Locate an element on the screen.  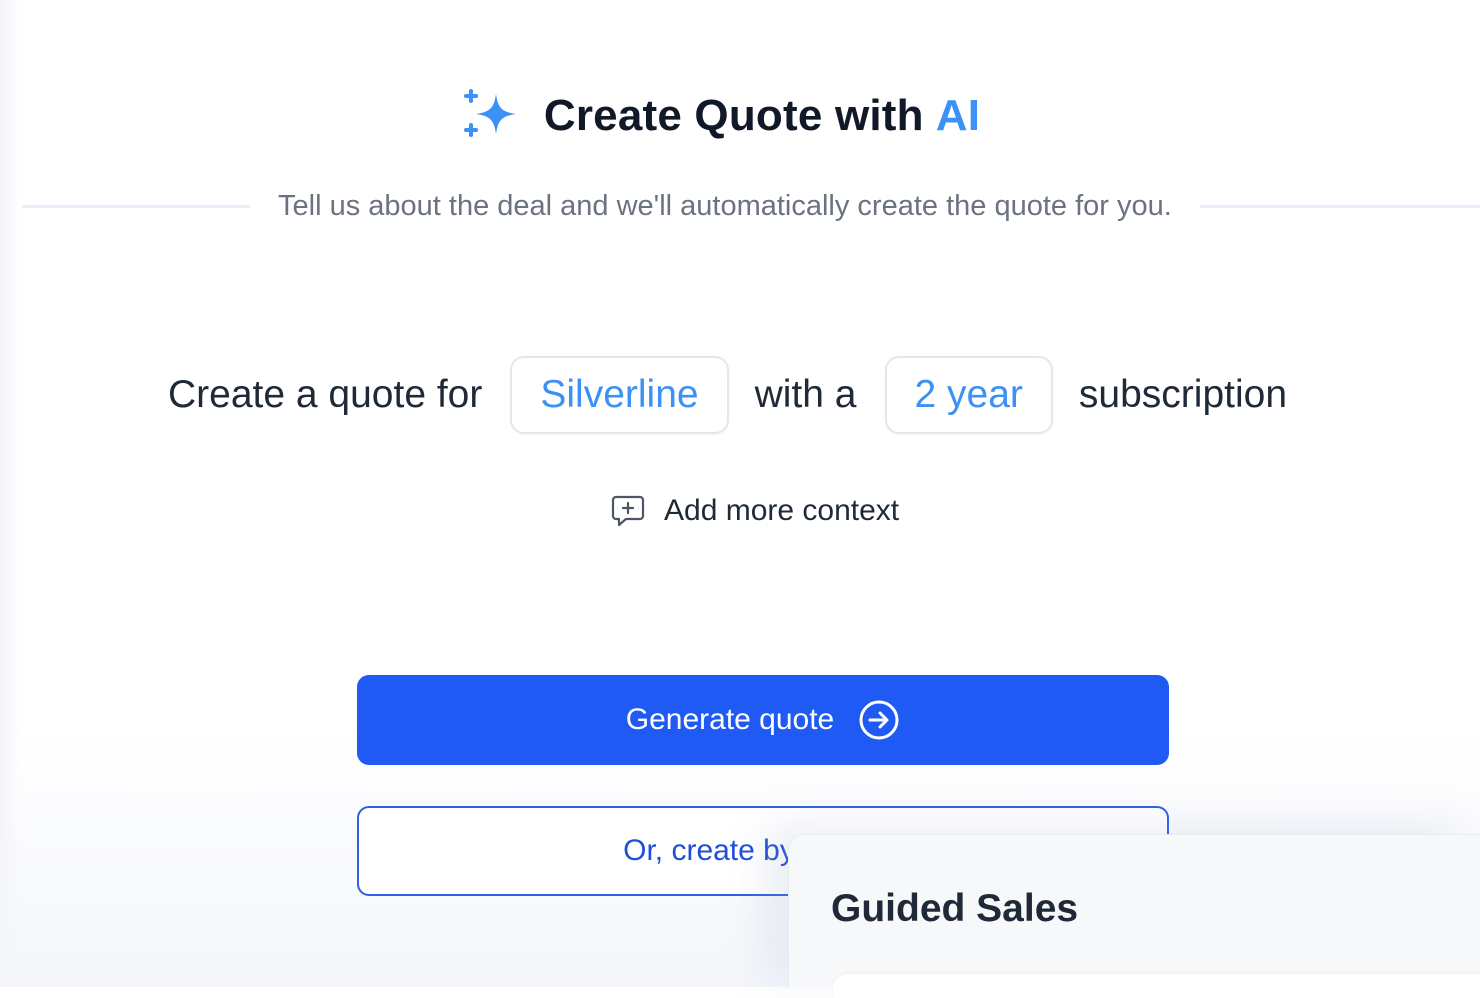
add-comment-icon is located at coordinates (628, 511).